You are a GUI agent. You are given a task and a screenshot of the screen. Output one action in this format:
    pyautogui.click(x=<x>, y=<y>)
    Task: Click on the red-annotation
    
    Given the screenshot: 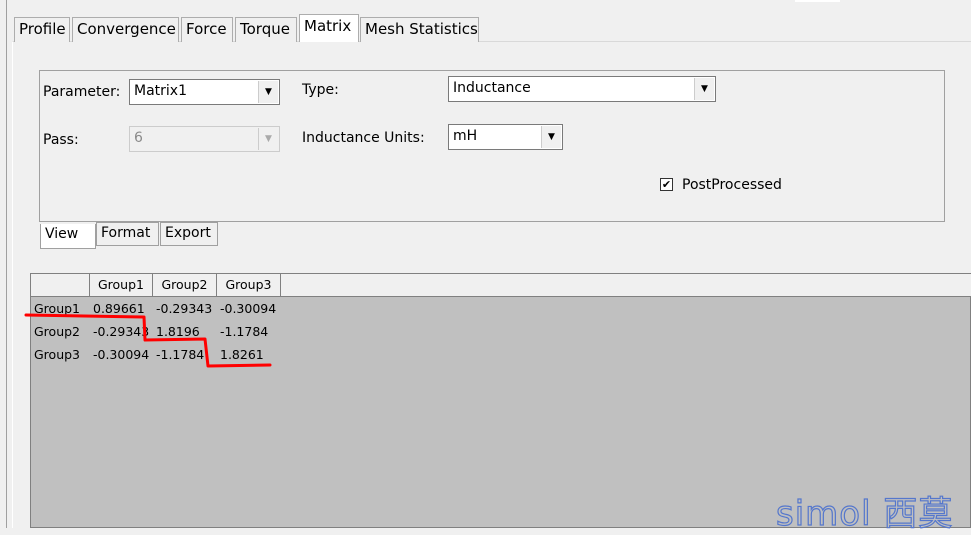 What is the action you would take?
    pyautogui.click(x=148, y=340)
    